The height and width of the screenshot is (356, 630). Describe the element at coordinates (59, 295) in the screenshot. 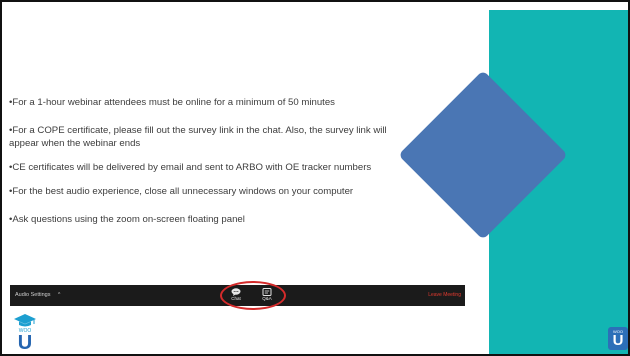

I see `chevron-up-icon: ^` at that location.